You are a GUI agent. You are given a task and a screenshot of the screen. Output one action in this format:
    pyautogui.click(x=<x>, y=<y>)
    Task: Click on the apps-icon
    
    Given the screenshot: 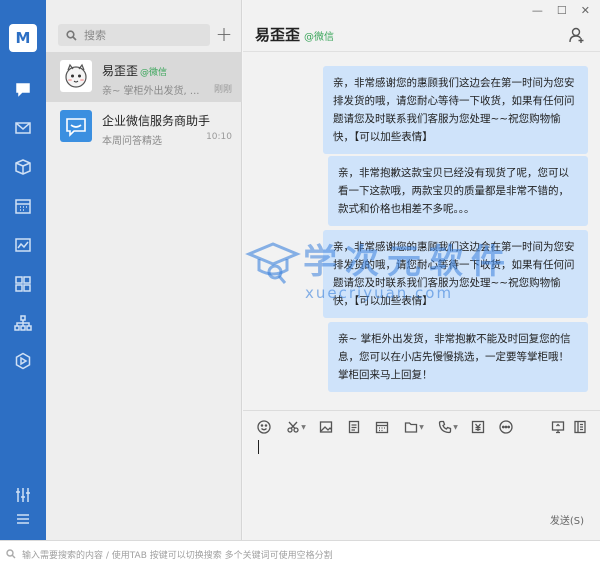 What is the action you would take?
    pyautogui.click(x=23, y=284)
    